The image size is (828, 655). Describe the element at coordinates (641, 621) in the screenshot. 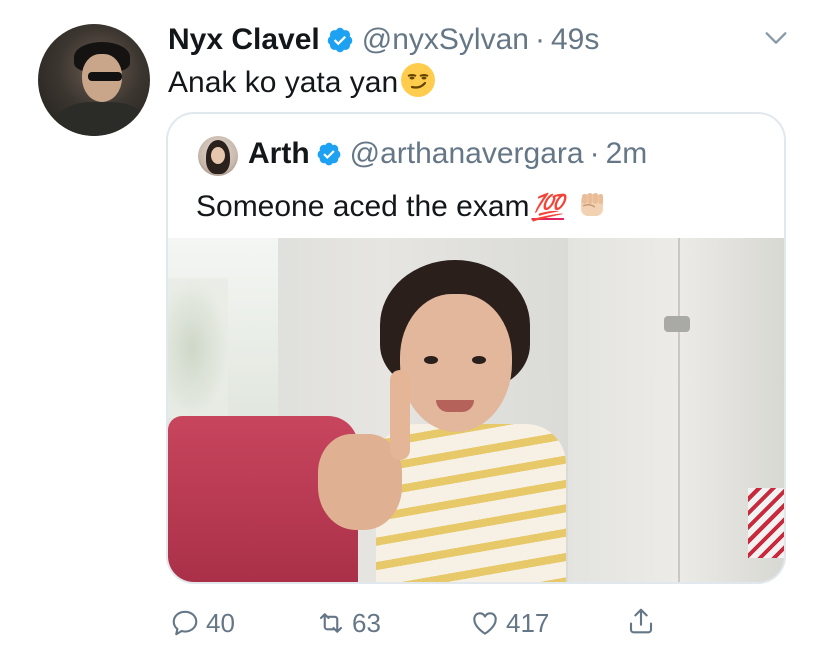

I see `share-icon` at that location.